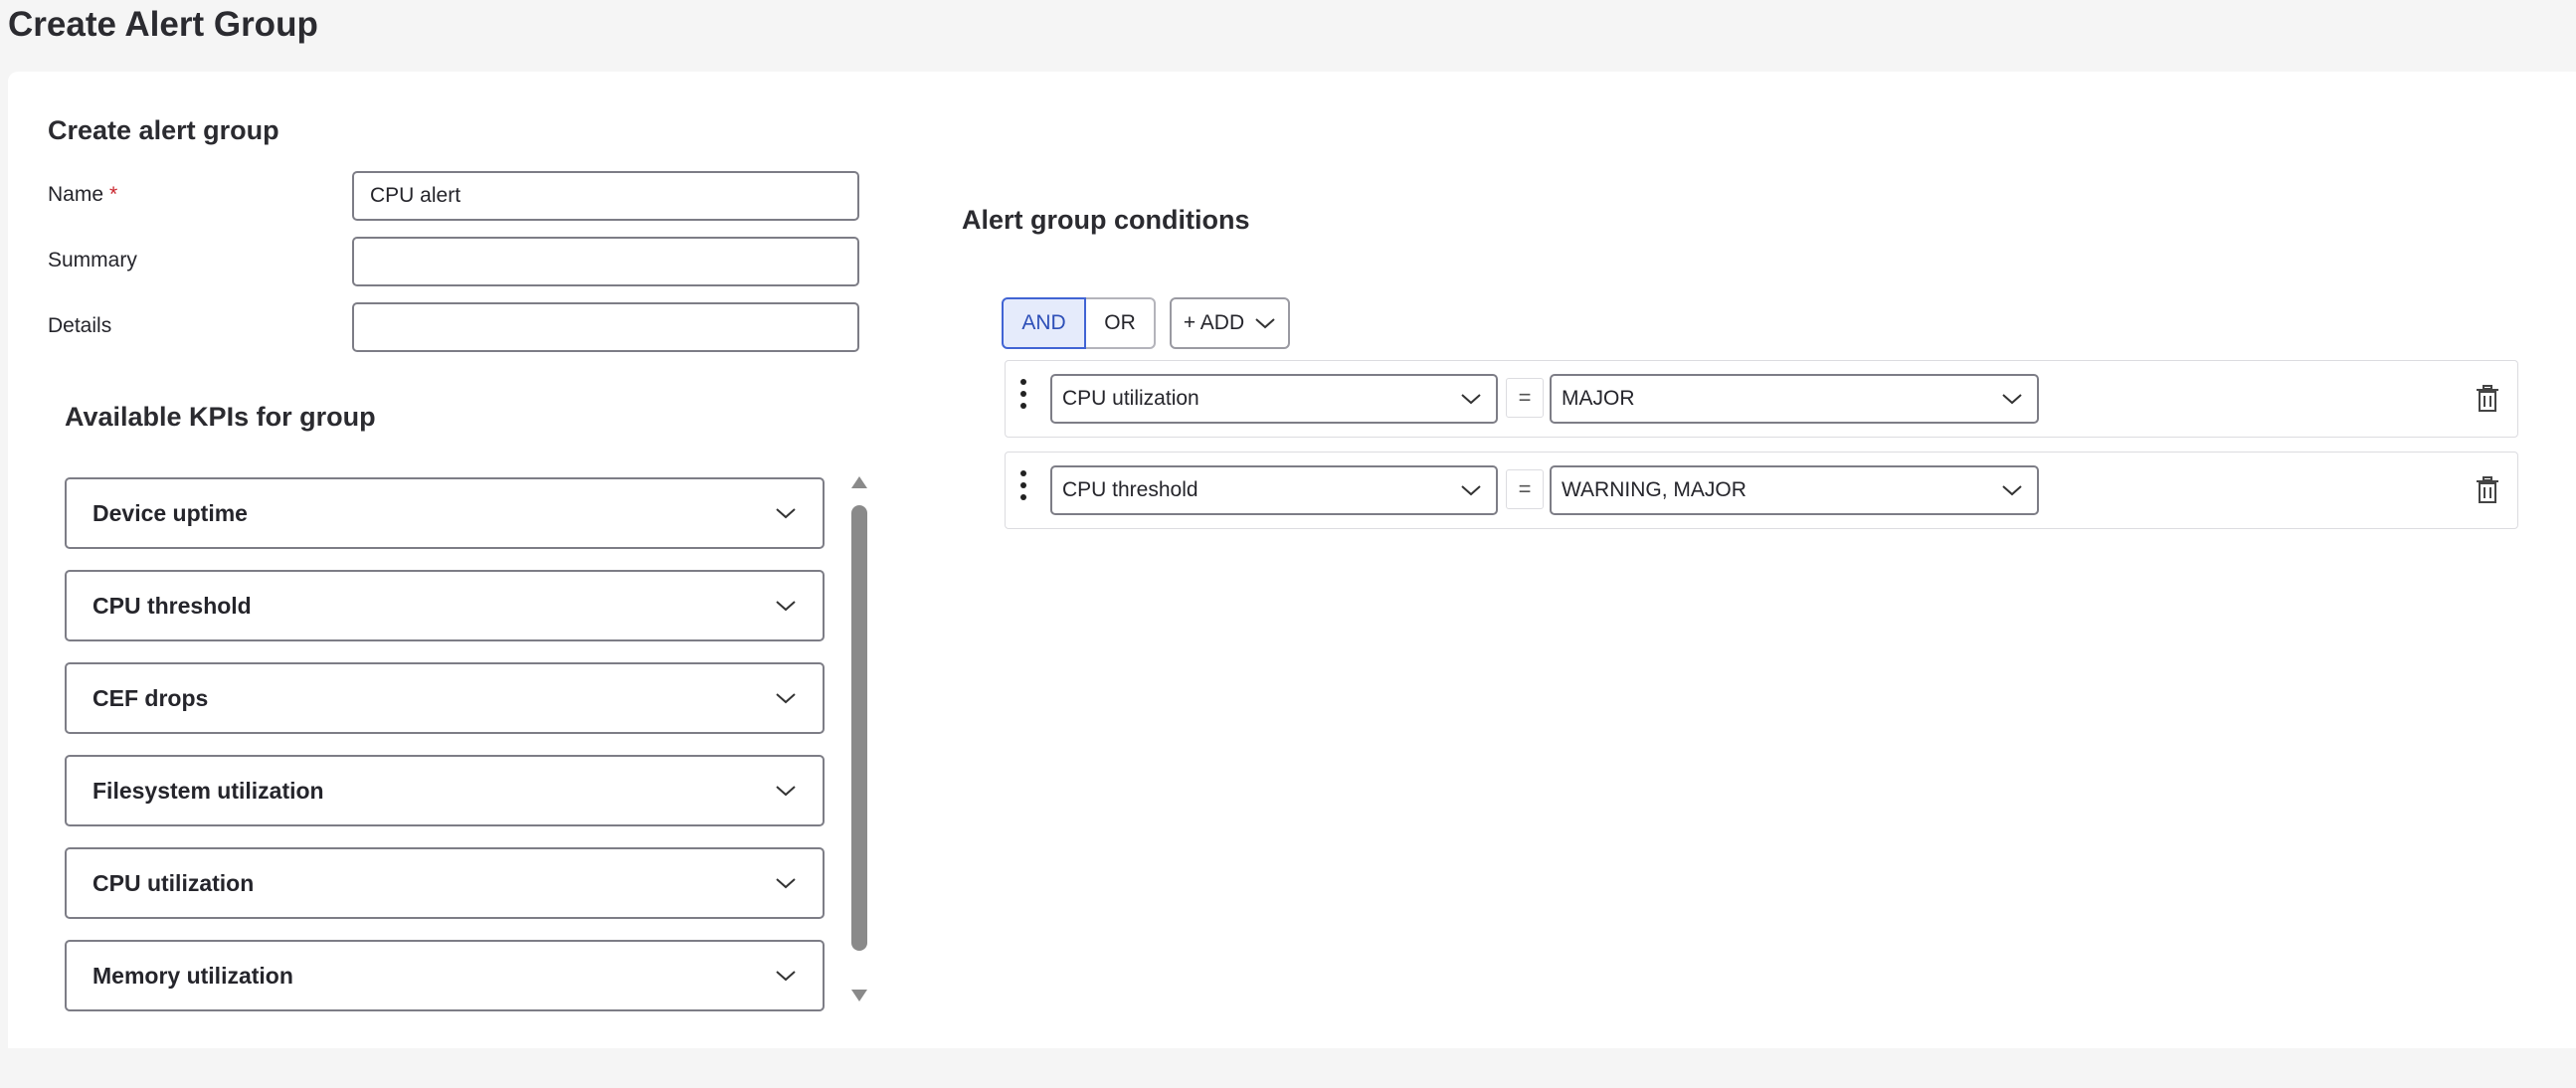  Describe the element at coordinates (1106, 220) in the screenshot. I see `alert-group-conditions-heading: Alert group conditions` at that location.